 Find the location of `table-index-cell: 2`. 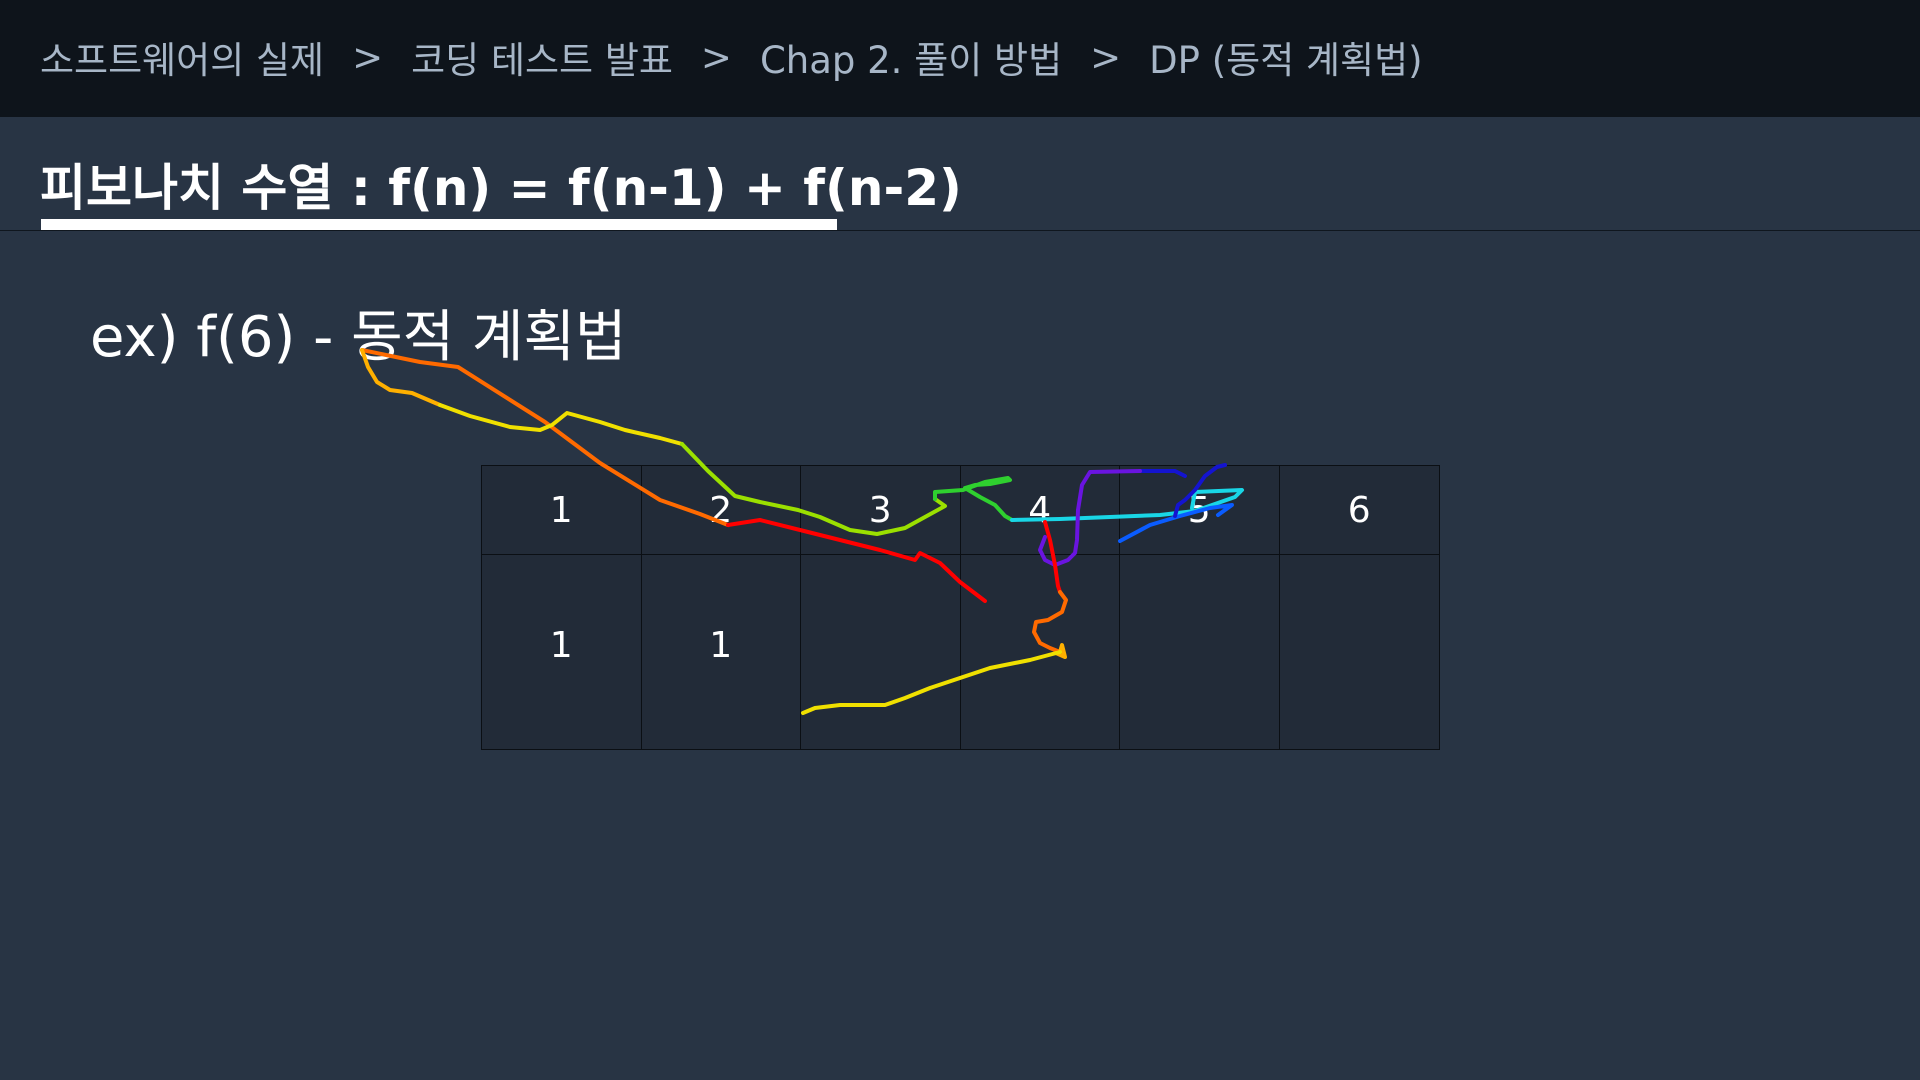

table-index-cell: 2 is located at coordinates (721, 510).